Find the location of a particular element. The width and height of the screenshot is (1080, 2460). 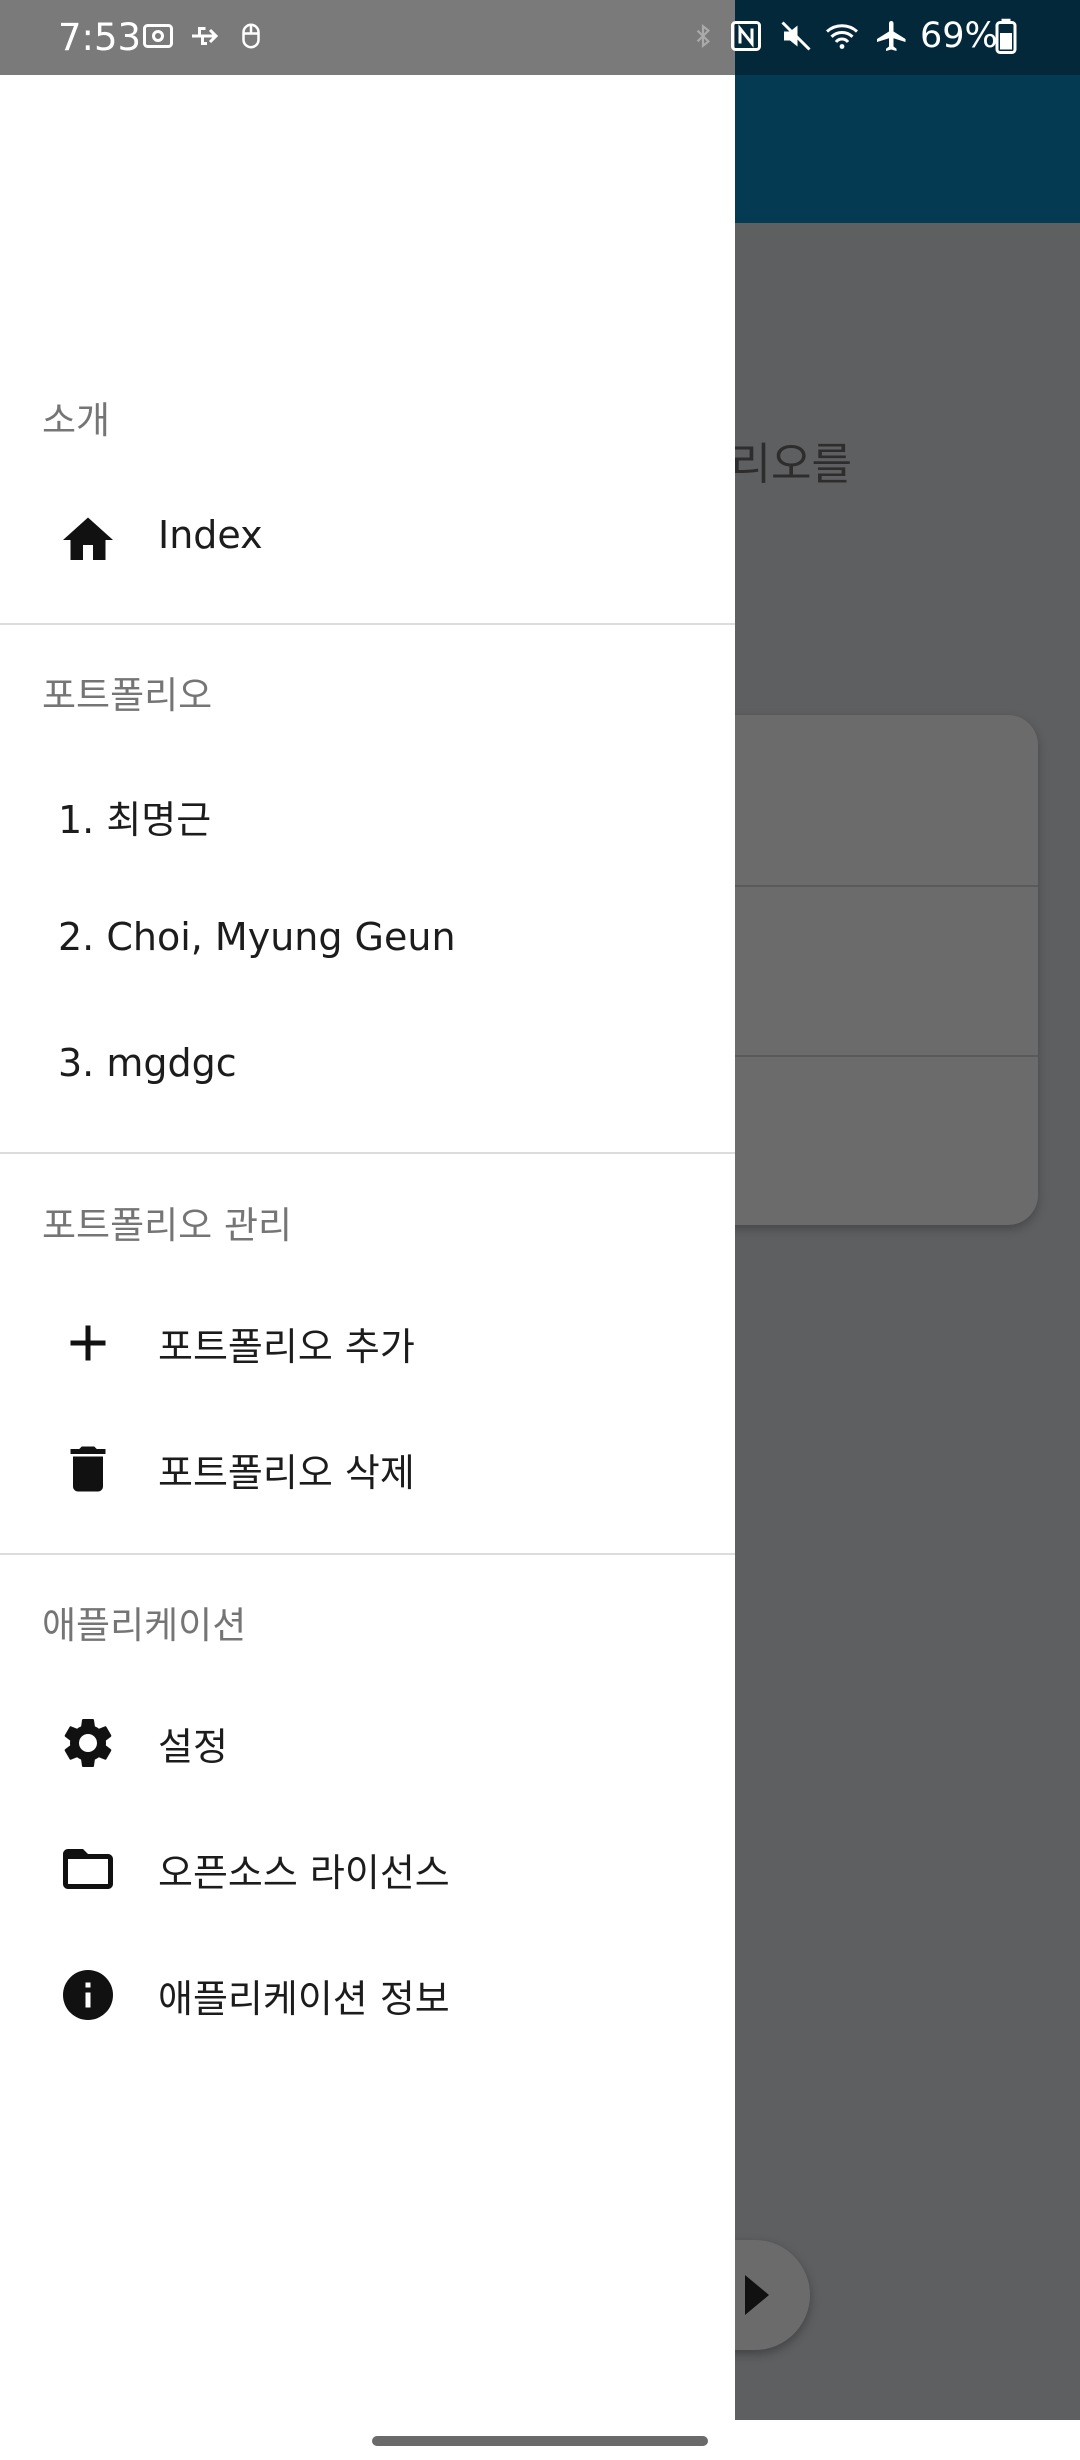

folder-icon is located at coordinates (88, 1869).